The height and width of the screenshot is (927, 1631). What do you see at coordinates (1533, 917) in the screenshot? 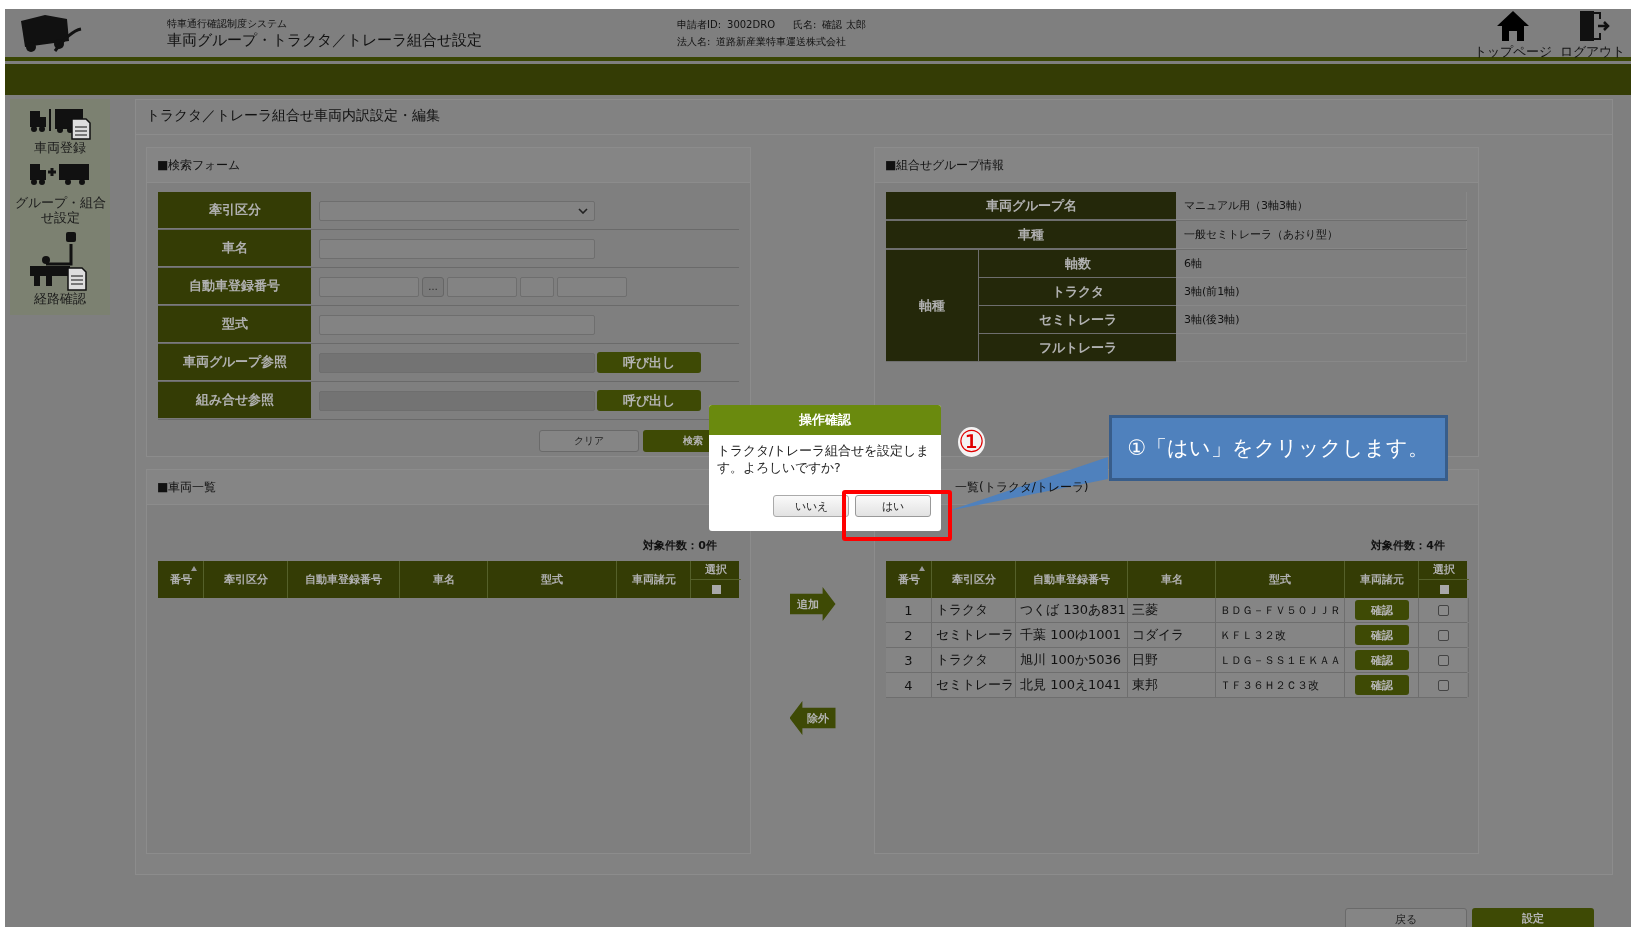
I see `set-button: 設定` at bounding box center [1533, 917].